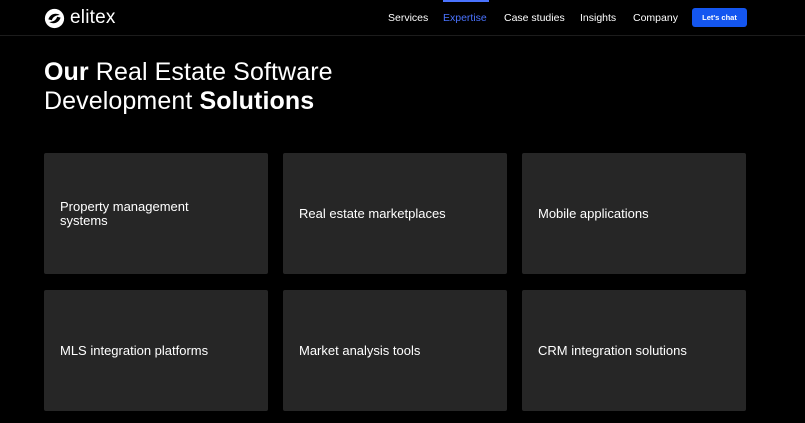 This screenshot has width=805, height=423. I want to click on nav-item-company: Company, so click(655, 18).